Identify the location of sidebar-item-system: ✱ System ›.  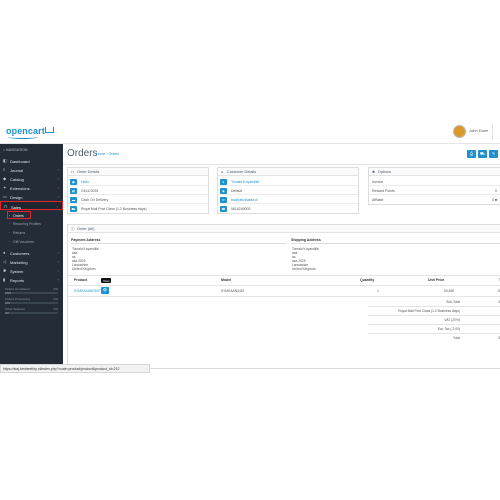
(31, 270).